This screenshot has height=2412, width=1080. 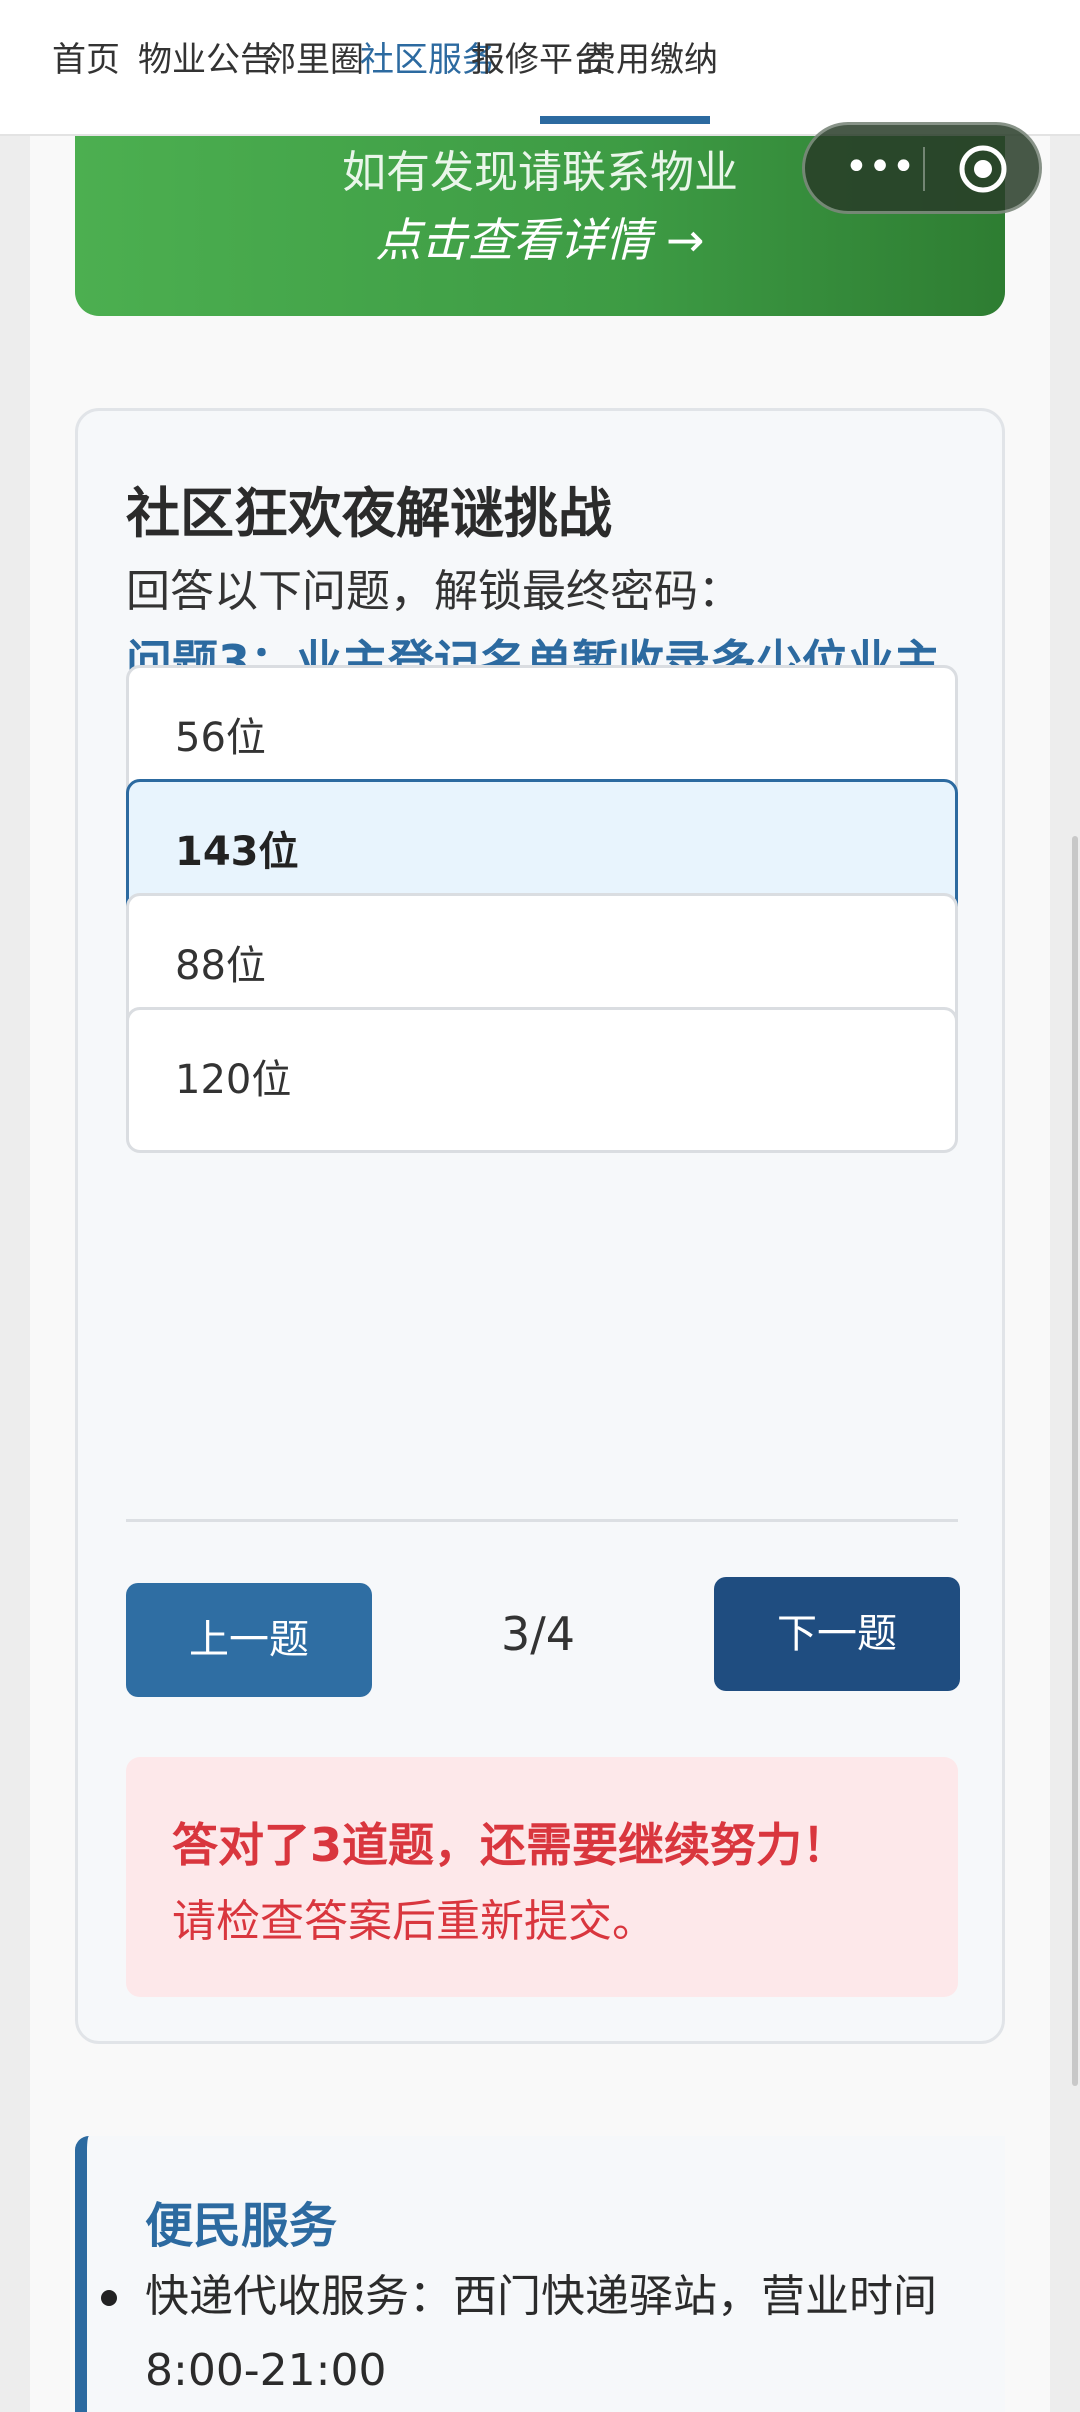 What do you see at coordinates (983, 169) in the screenshot?
I see `close-target-icon` at bounding box center [983, 169].